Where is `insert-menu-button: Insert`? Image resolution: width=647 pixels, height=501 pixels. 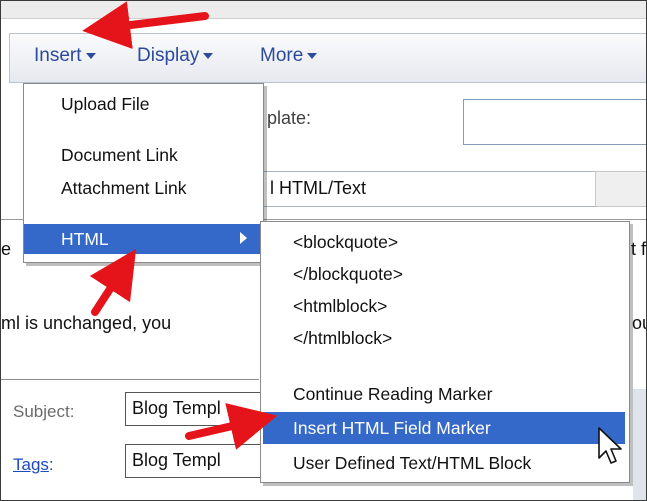
insert-menu-button: Insert is located at coordinates (65, 56).